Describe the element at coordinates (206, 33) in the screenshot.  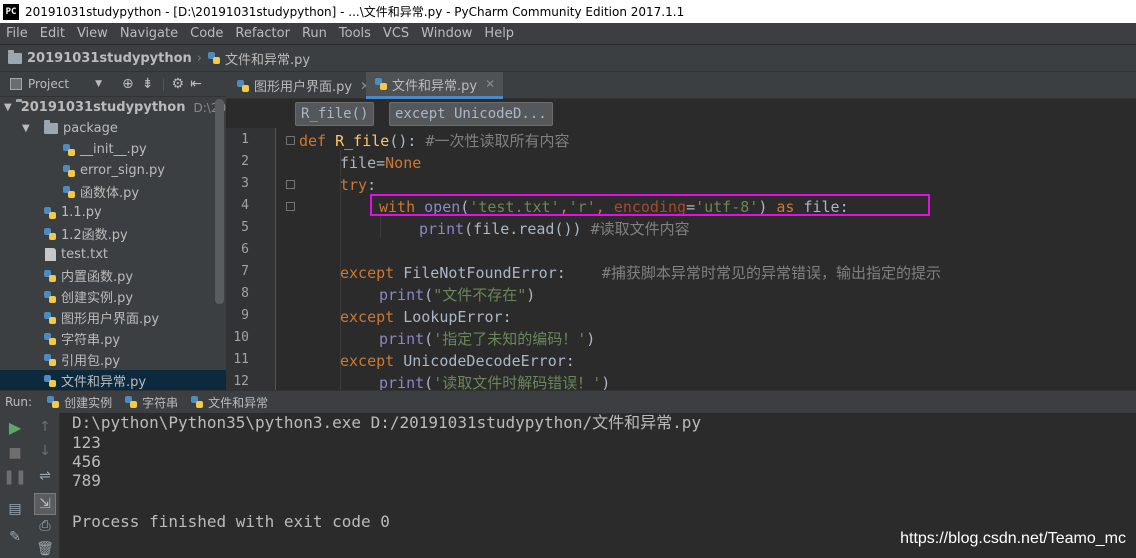
I see `menu-code: Code` at that location.